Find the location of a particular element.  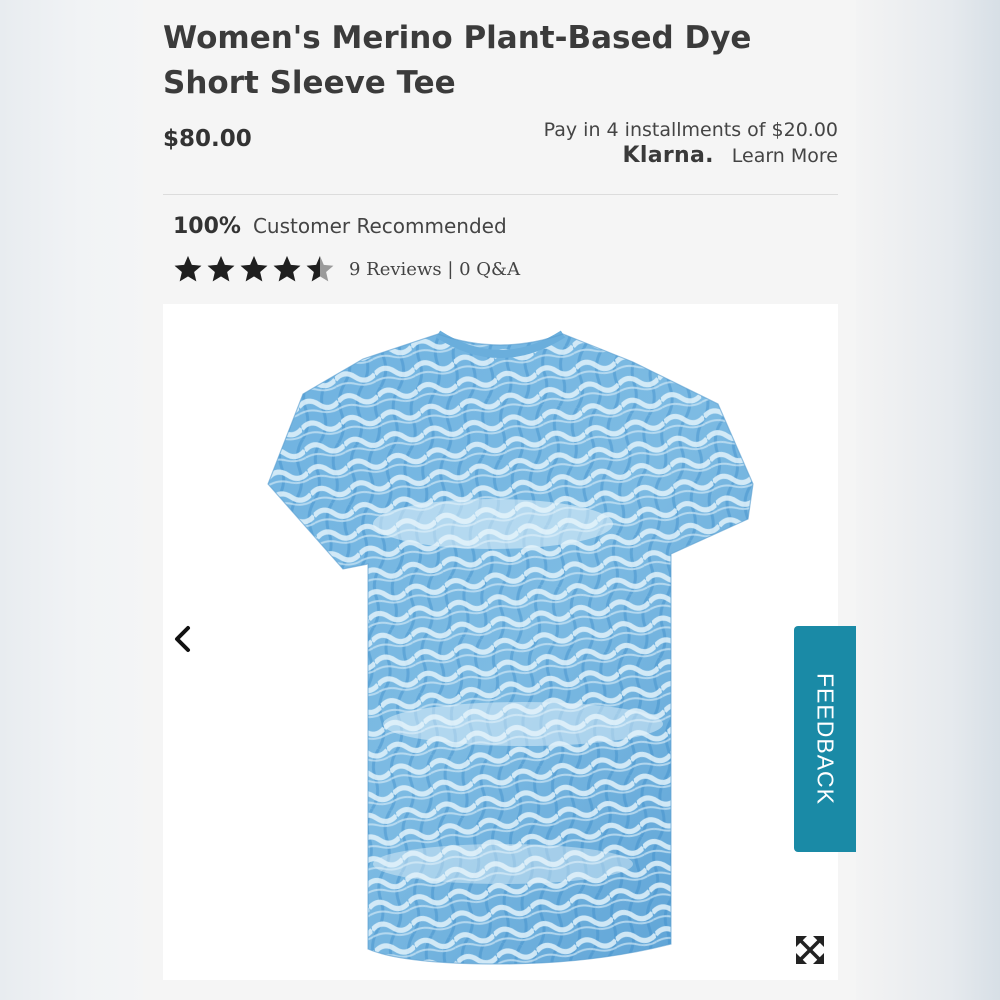

customer-recommended: 100% Customer Recommended is located at coordinates (340, 226).